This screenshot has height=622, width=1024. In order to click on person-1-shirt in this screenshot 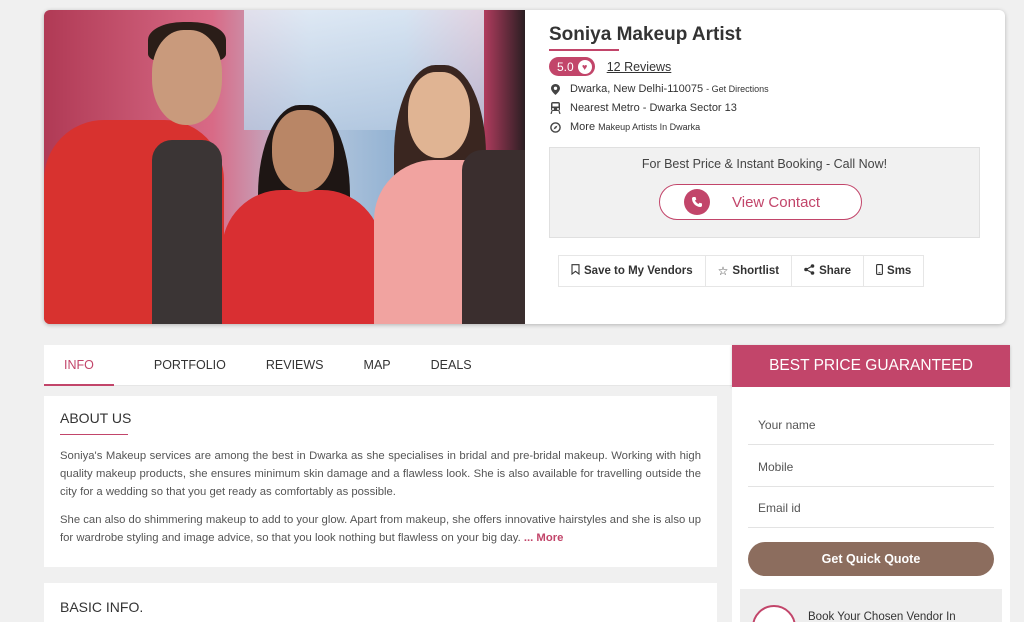, I will do `click(187, 232)`.